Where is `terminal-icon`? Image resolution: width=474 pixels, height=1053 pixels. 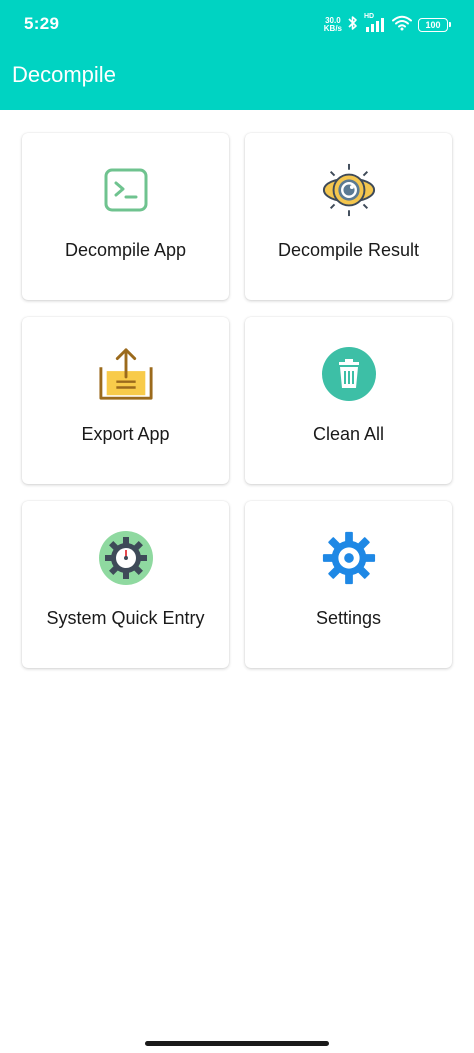 terminal-icon is located at coordinates (126, 190).